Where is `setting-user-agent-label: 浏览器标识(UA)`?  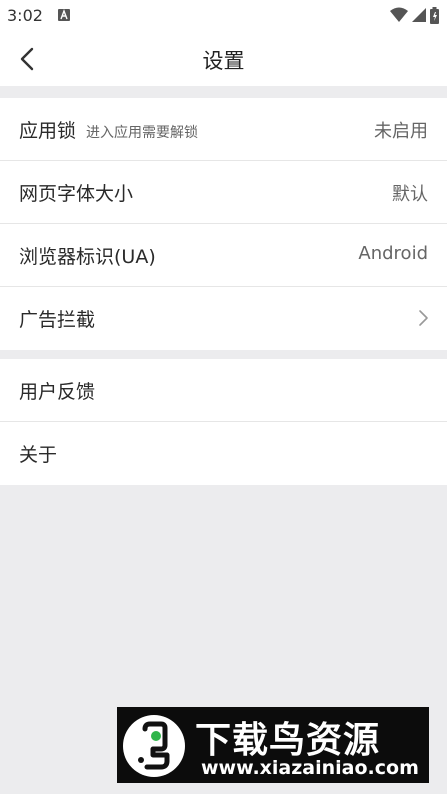 setting-user-agent-label: 浏览器标识(UA) is located at coordinates (87, 257).